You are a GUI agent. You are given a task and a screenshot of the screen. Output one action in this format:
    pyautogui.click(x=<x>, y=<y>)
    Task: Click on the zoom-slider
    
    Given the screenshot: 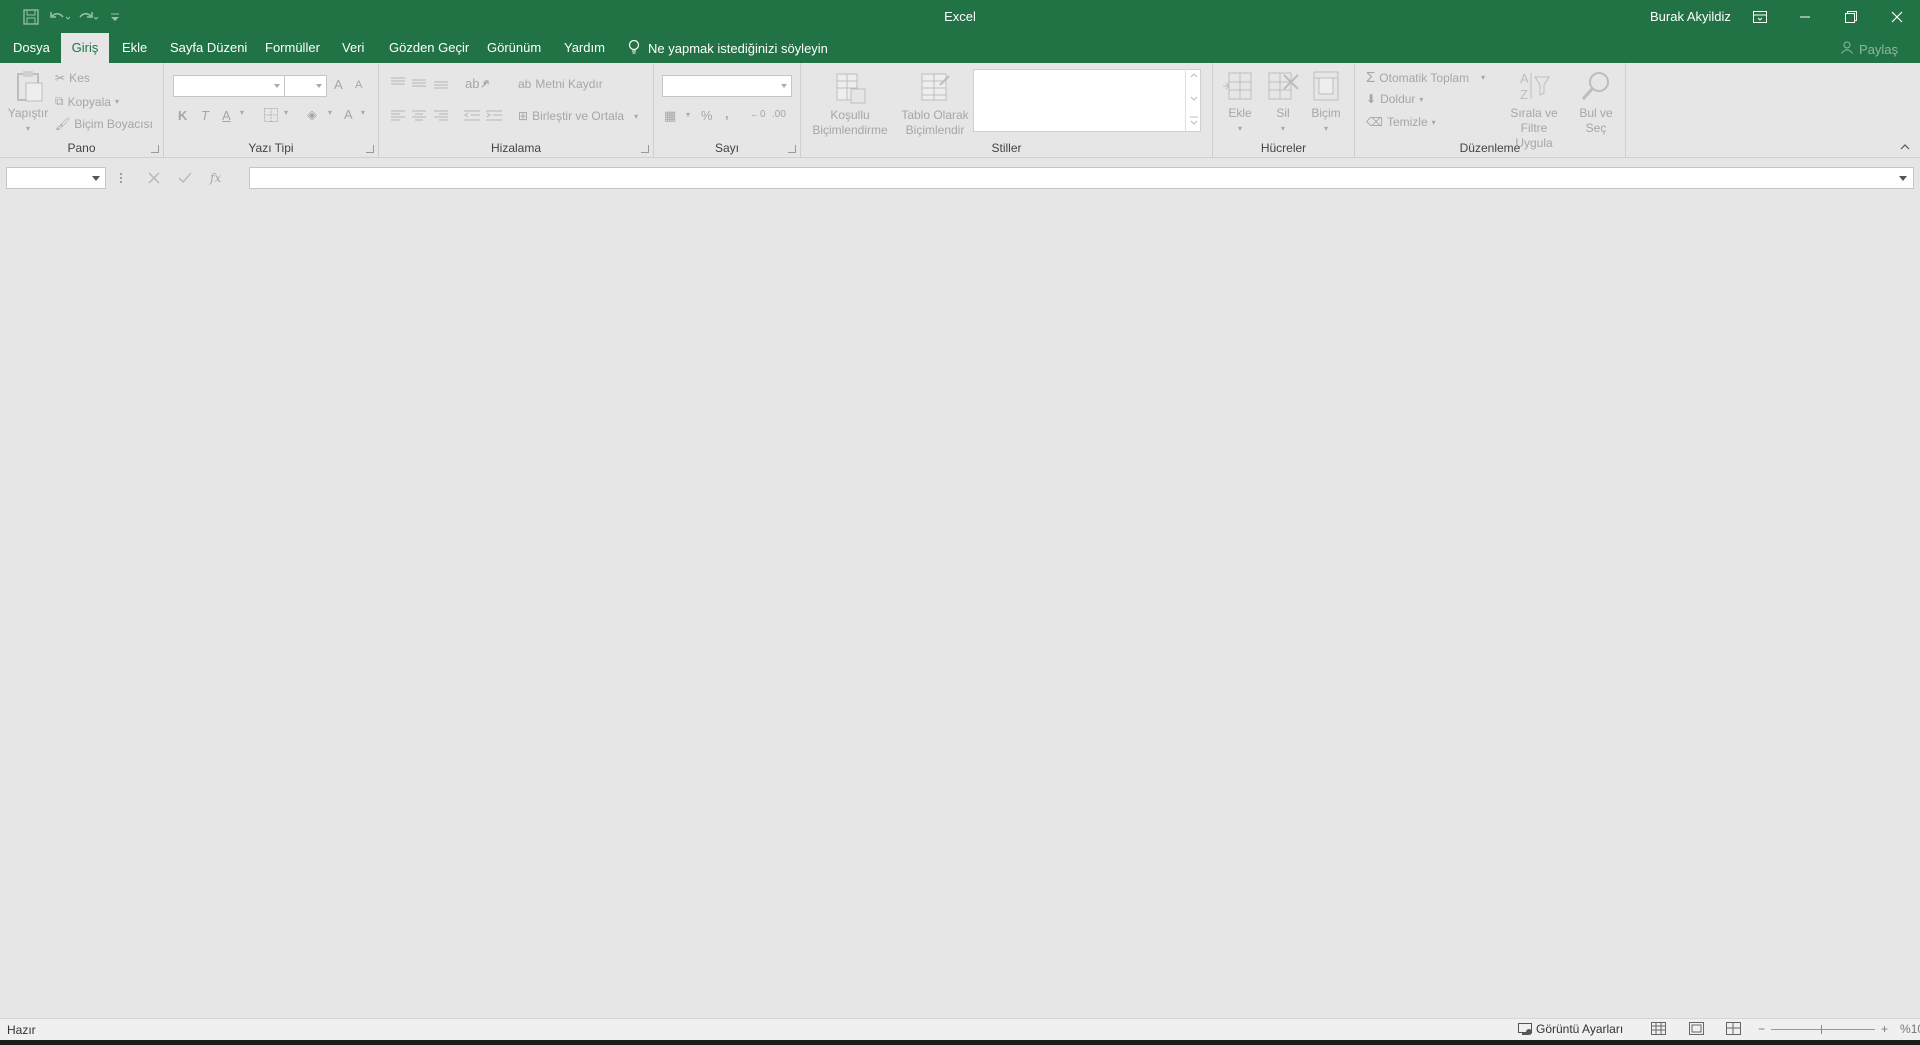 What is the action you would take?
    pyautogui.click(x=1823, y=1029)
    